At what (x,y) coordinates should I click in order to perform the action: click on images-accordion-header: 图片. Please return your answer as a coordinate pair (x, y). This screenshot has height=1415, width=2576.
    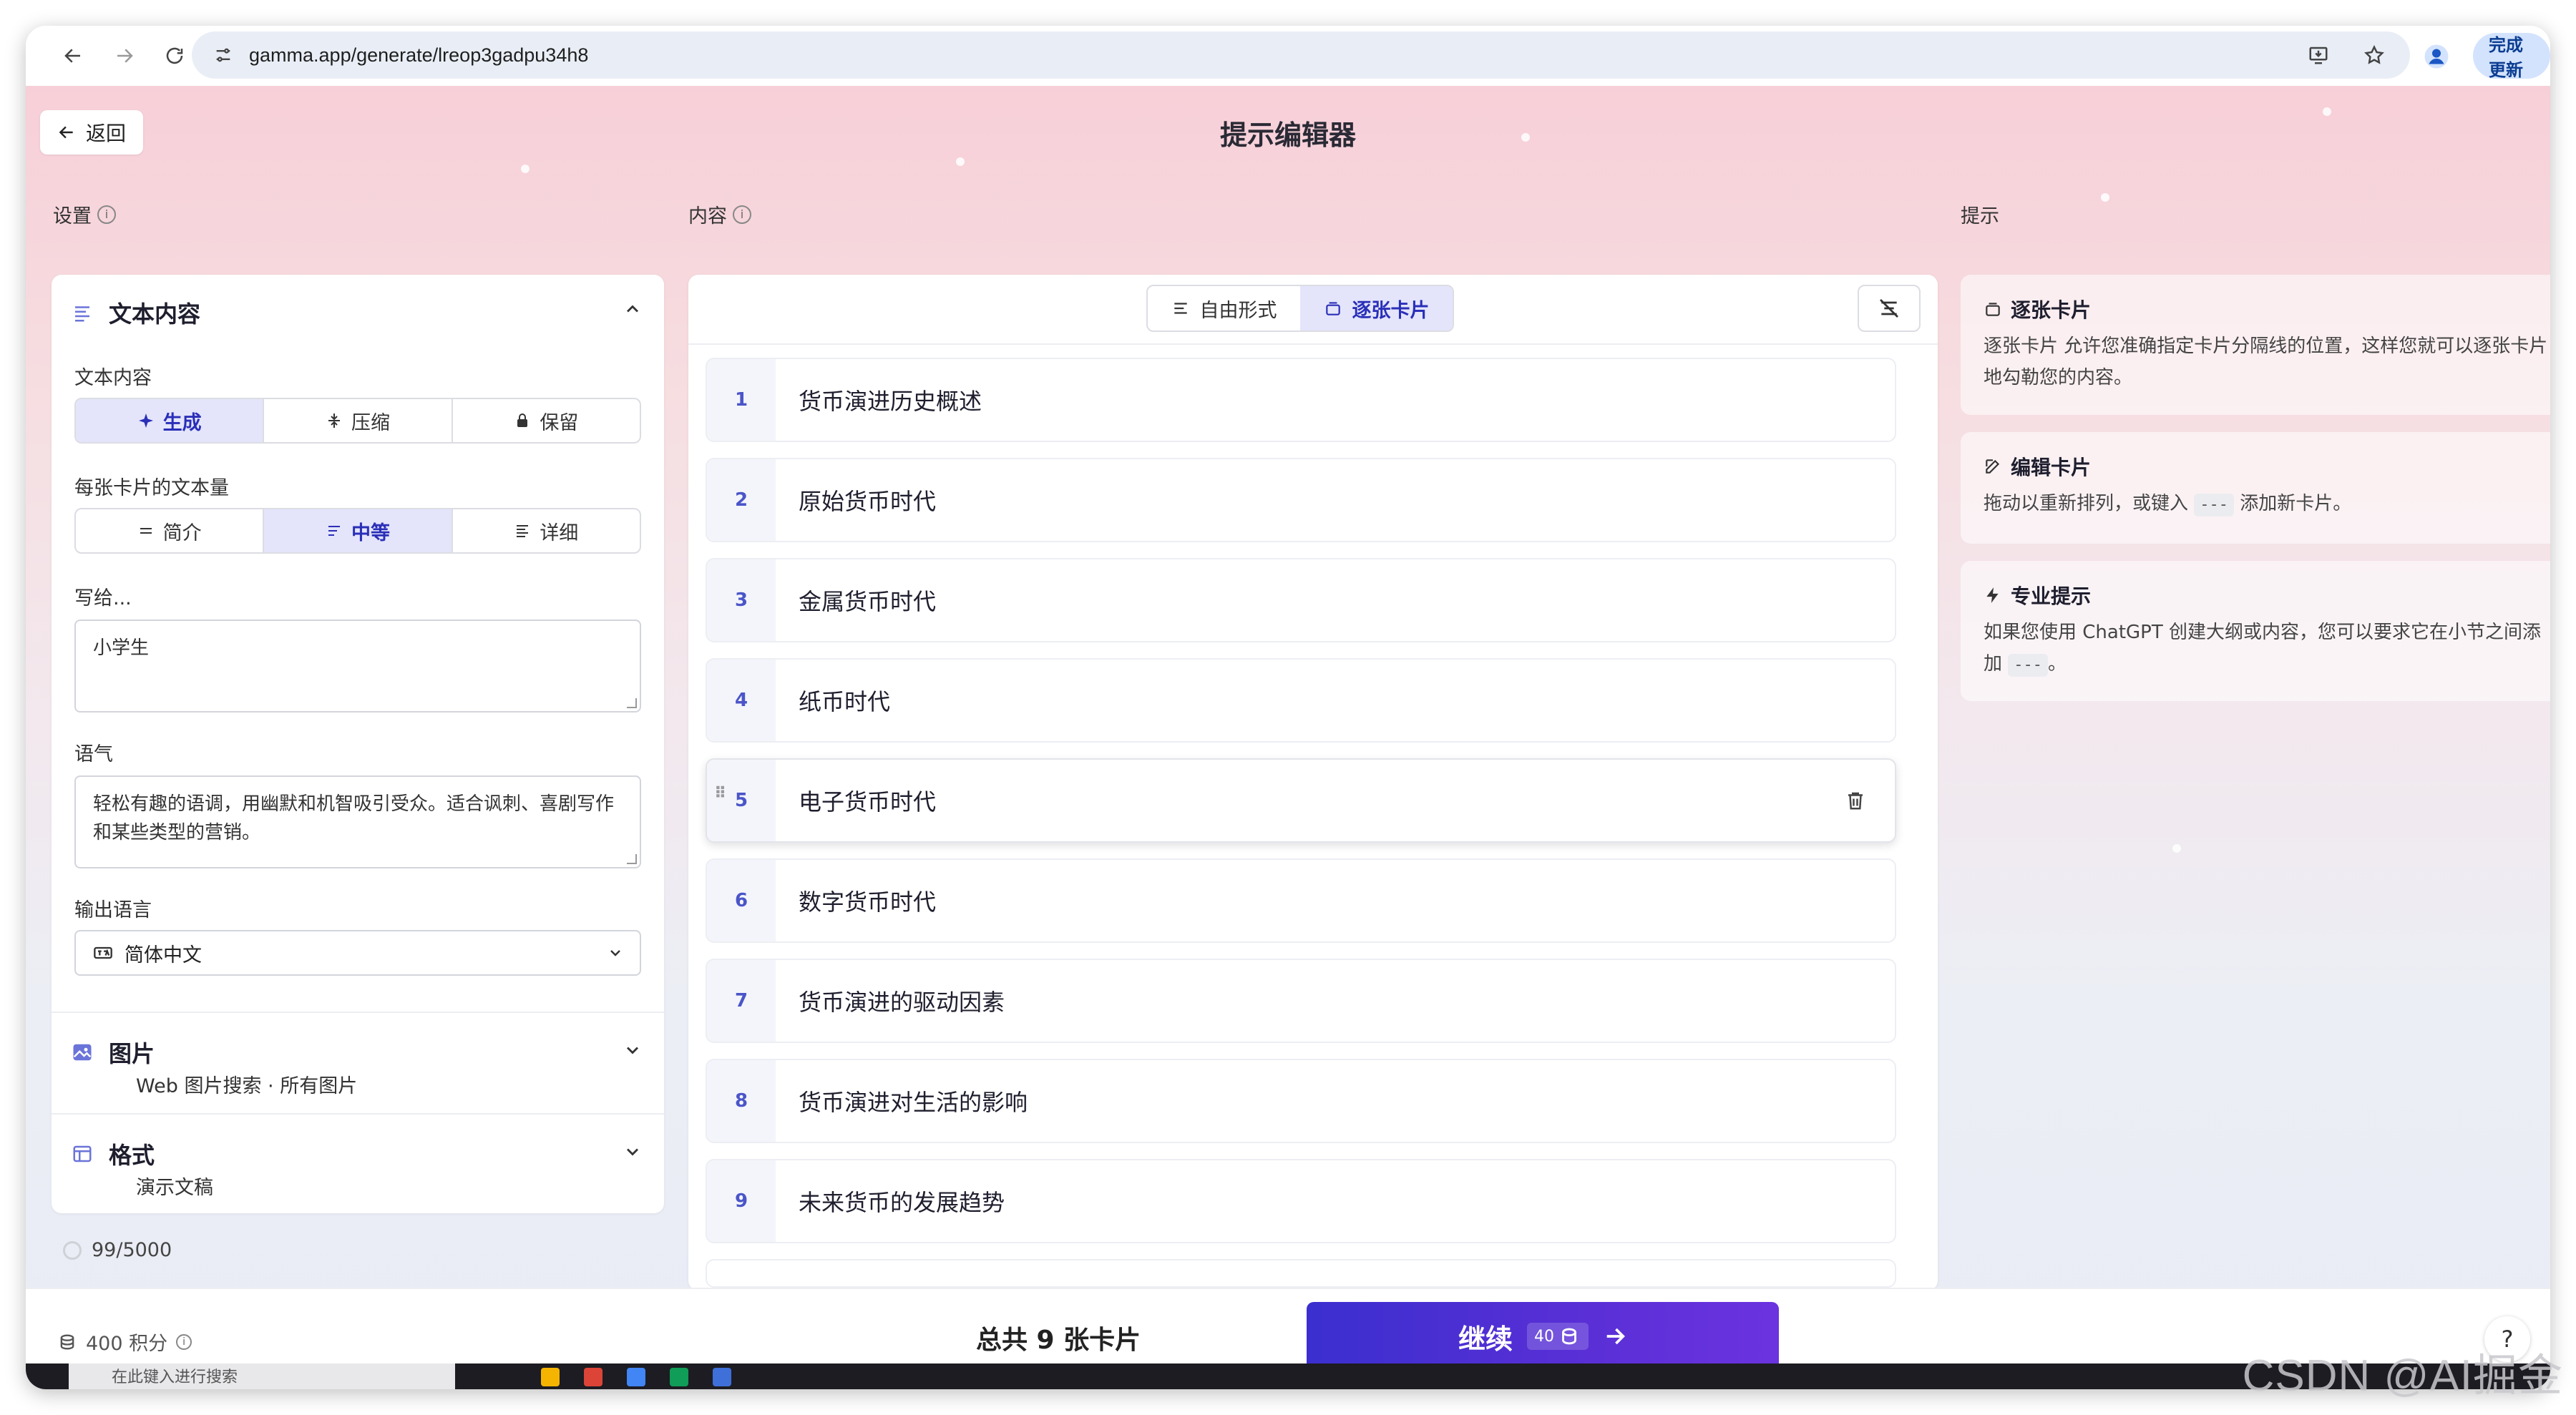
    Looking at the image, I should click on (113, 1052).